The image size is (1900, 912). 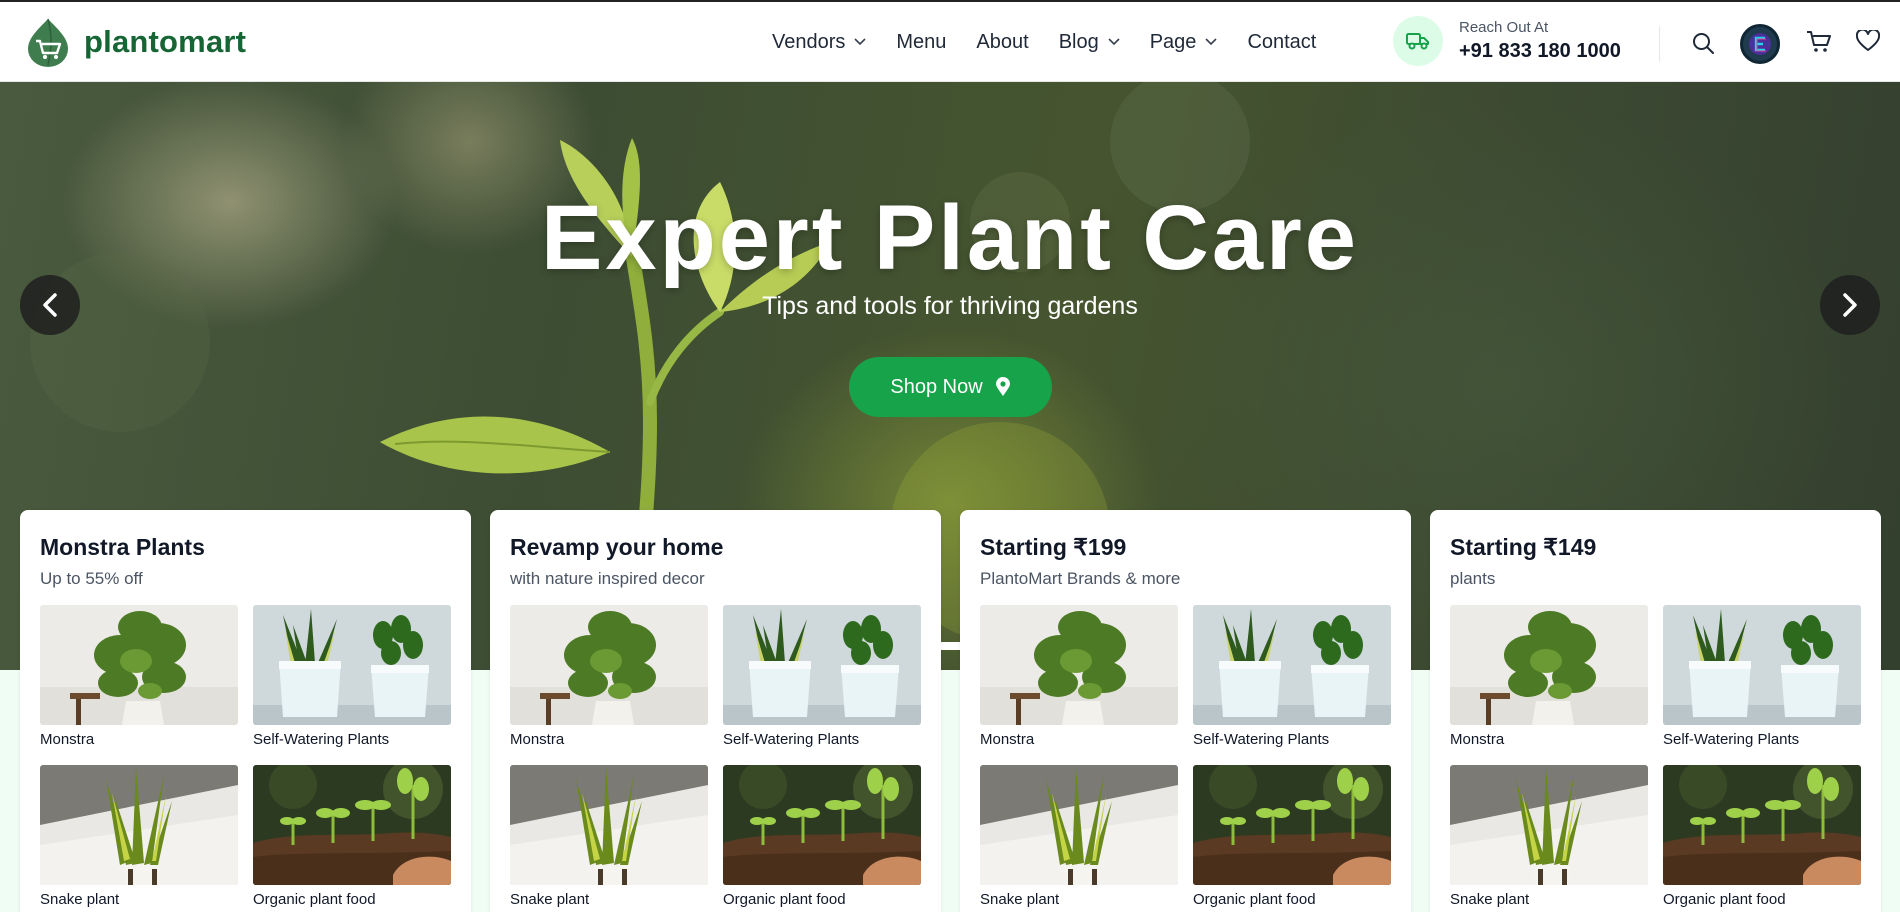 I want to click on nav-label: Blog, so click(x=1078, y=41).